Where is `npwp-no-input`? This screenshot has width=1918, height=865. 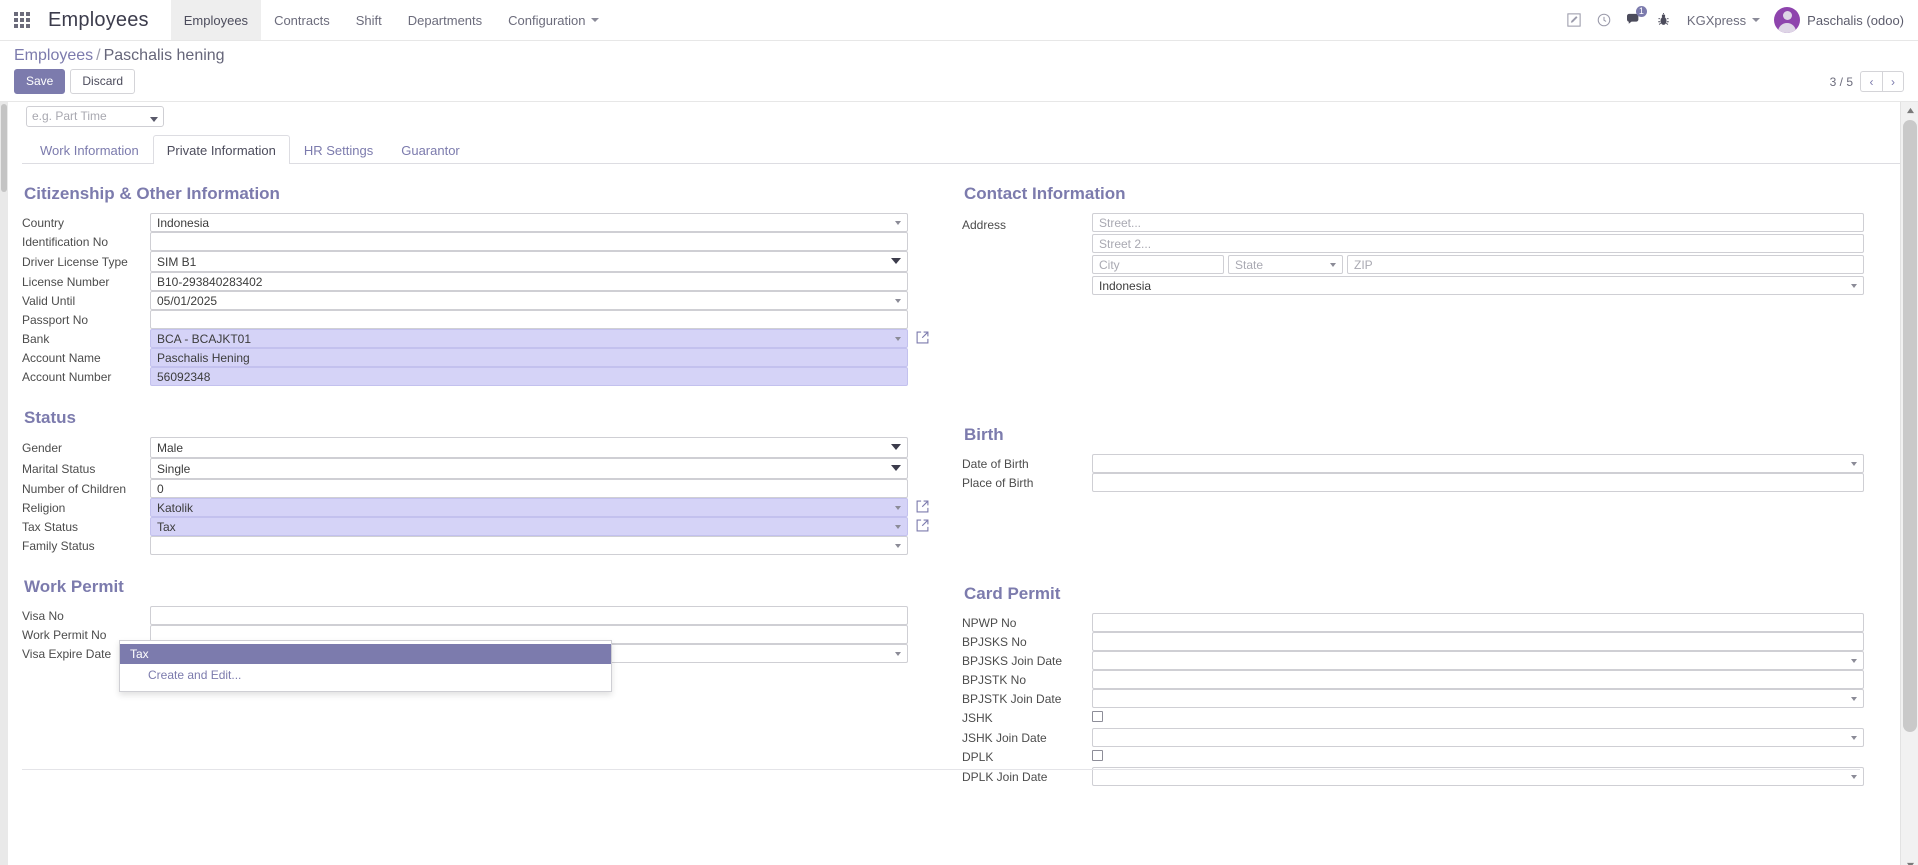 npwp-no-input is located at coordinates (1478, 622).